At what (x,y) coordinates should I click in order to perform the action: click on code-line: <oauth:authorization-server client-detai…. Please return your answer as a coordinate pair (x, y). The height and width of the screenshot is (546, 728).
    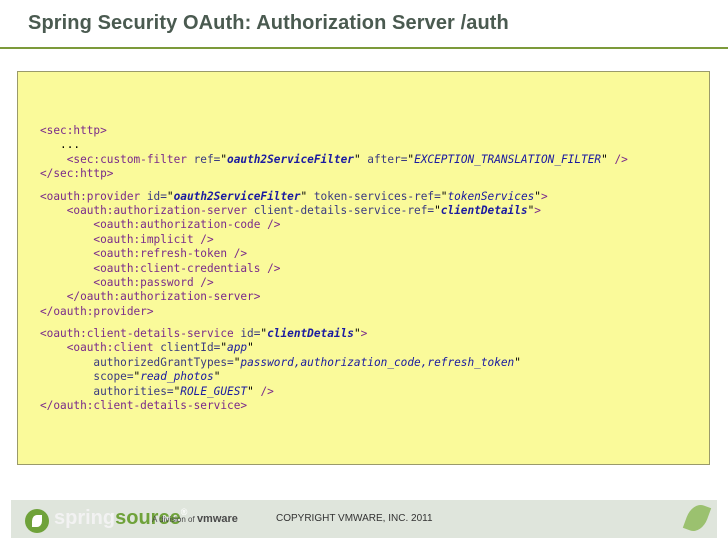
    Looking at the image, I should click on (334, 211).